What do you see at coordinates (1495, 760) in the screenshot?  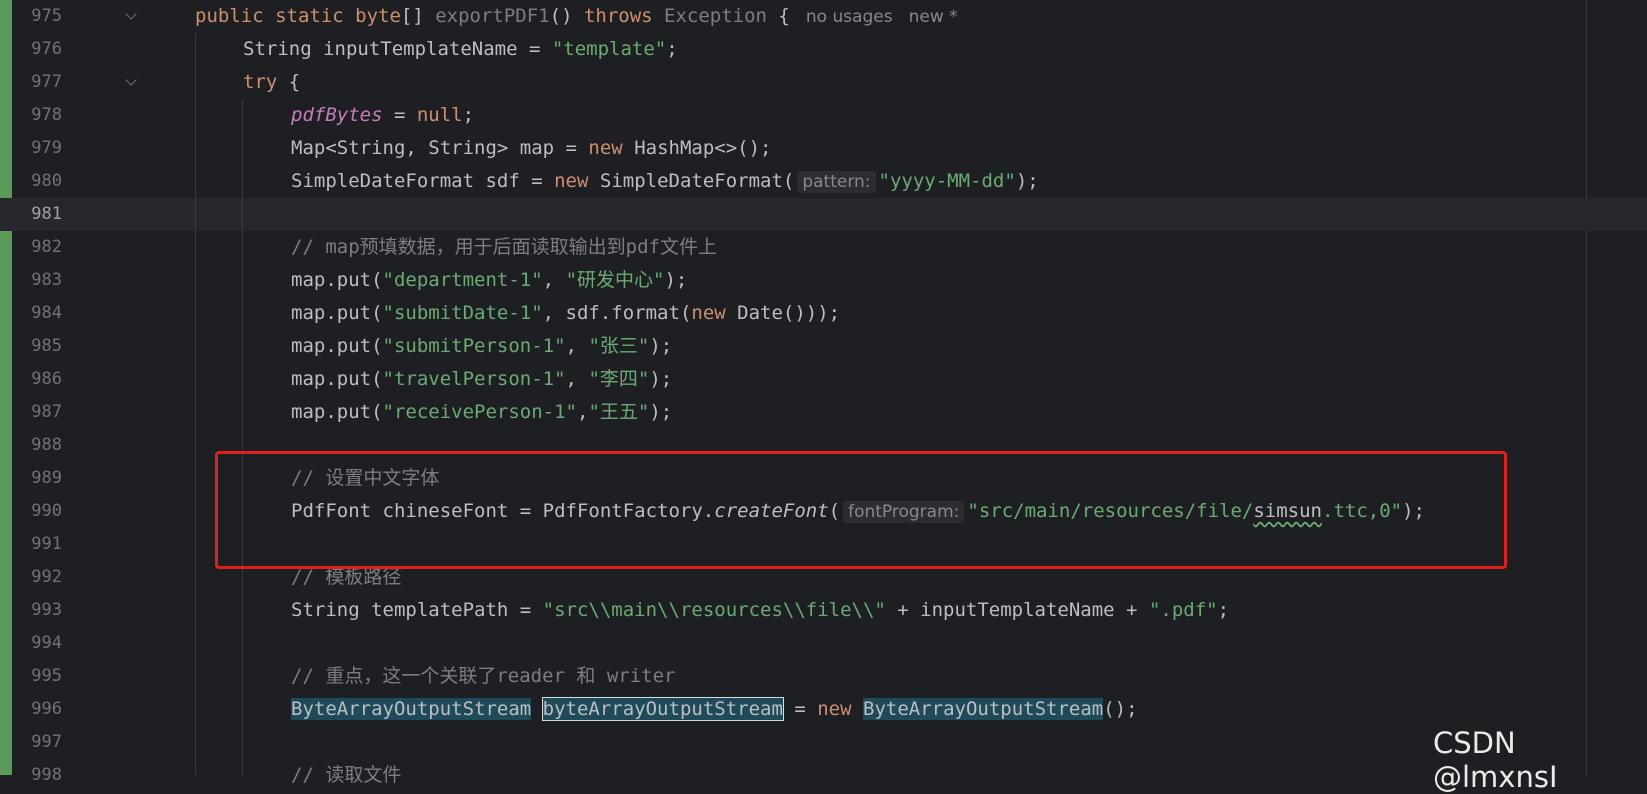 I see `watermark: CSDN @lmxnsI` at bounding box center [1495, 760].